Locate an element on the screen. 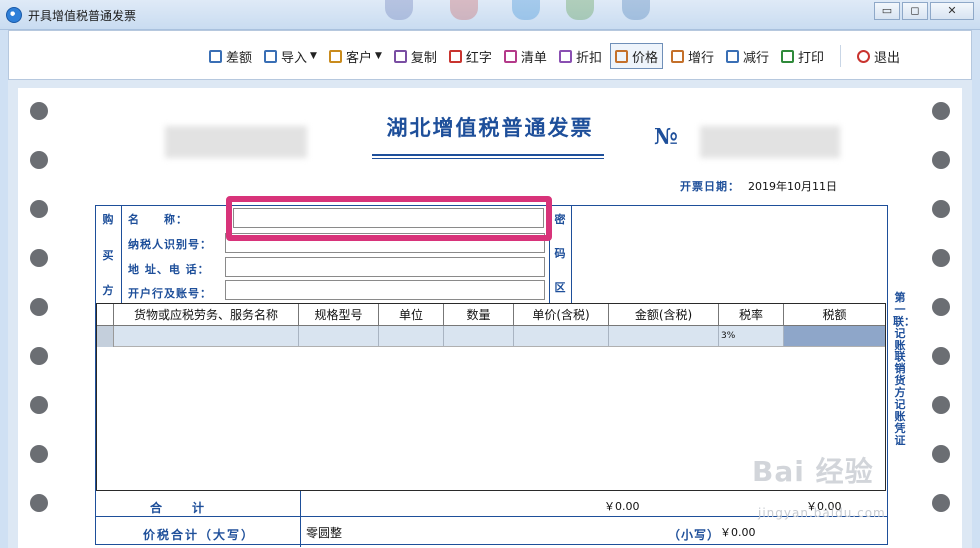 This screenshot has width=980, height=548. cell-unit is located at coordinates (411, 336).